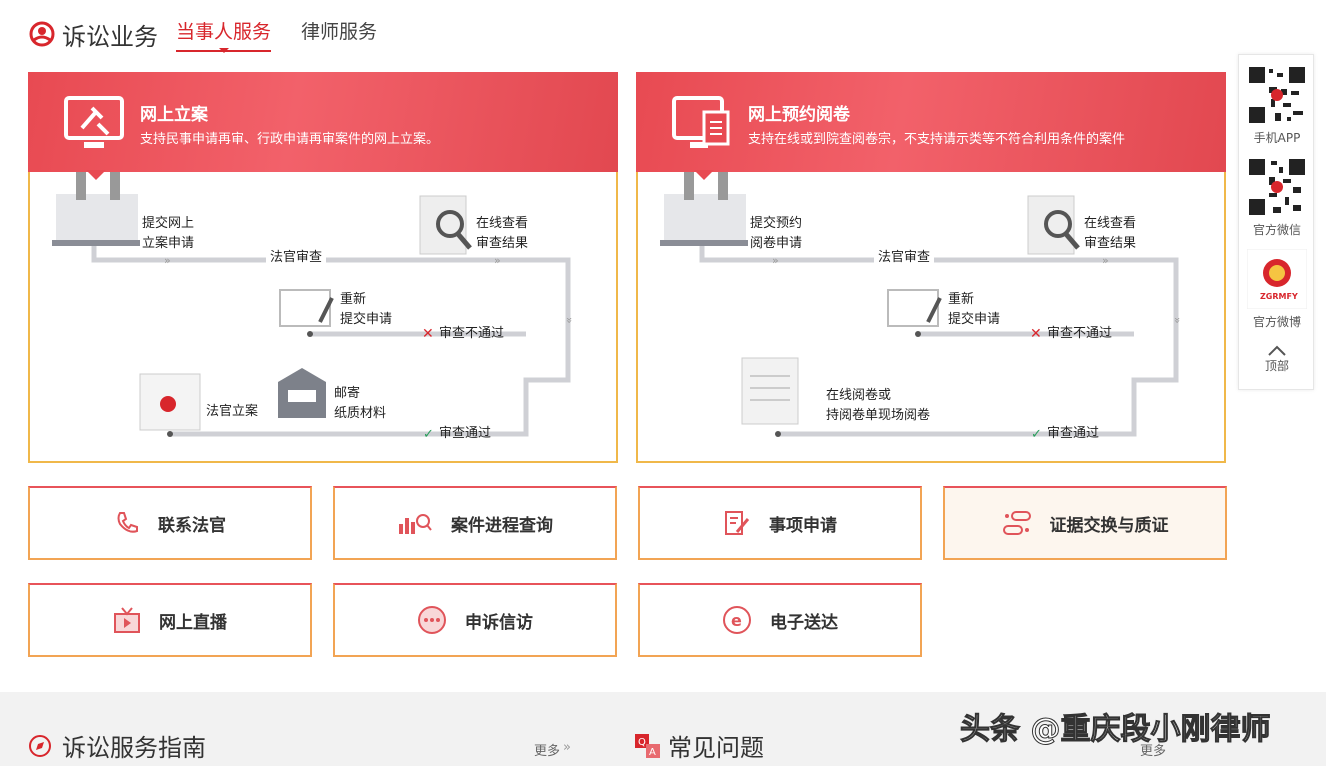  I want to click on emblem-text: ZGRMFY, so click(1279, 296).